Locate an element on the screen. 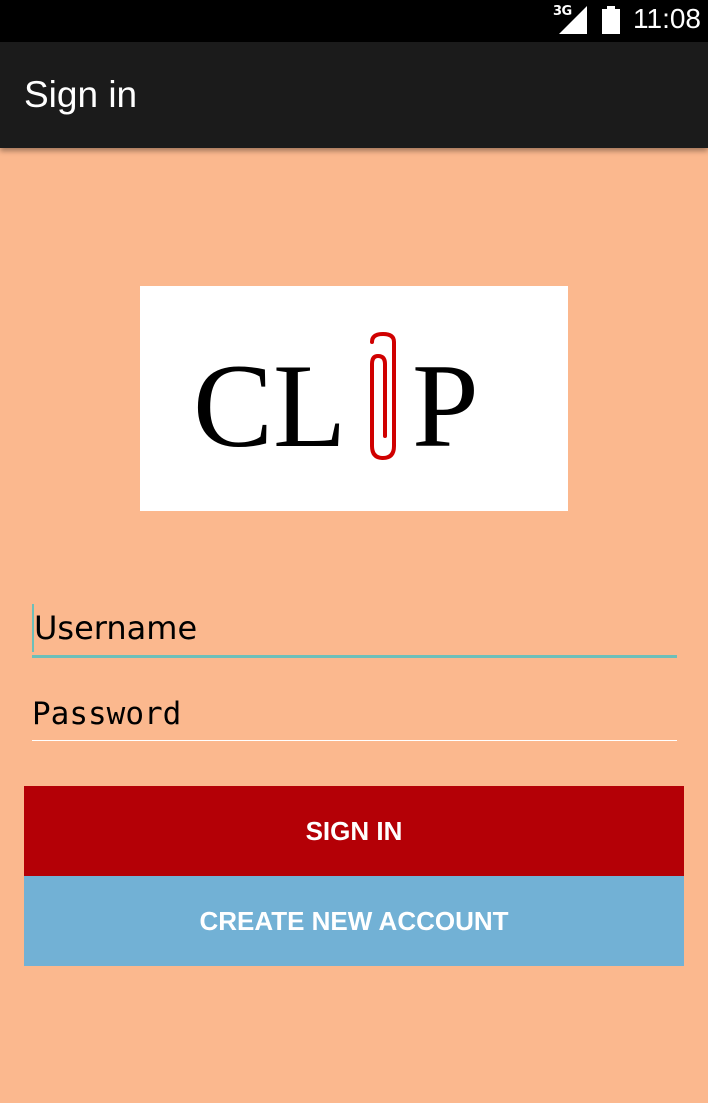 This screenshot has width=708, height=1103. create-account-button: CREATE NEW ACCOUNT is located at coordinates (354, 921).